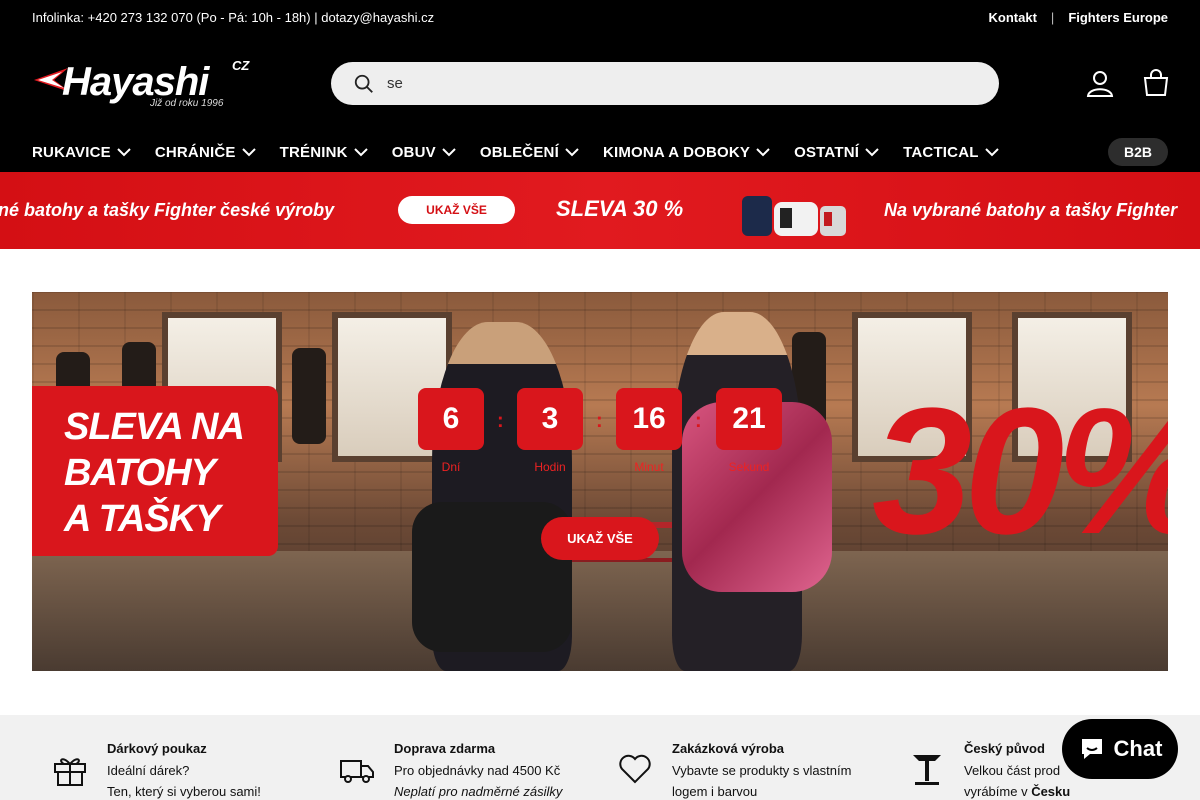  Describe the element at coordinates (927, 770) in the screenshot. I see `fighter-logo-icon` at that location.